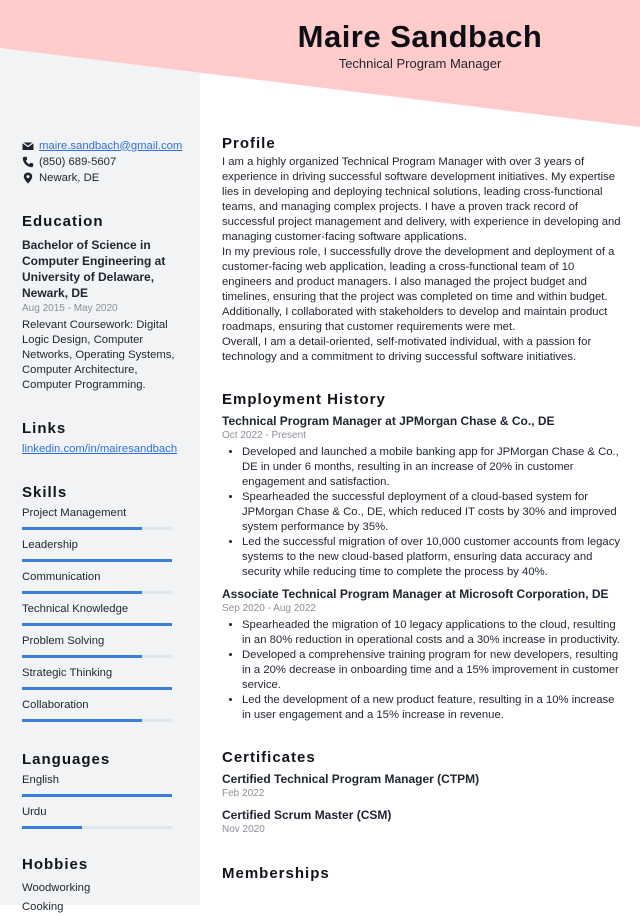  What do you see at coordinates (102, 785) in the screenshot?
I see `language-item: English` at bounding box center [102, 785].